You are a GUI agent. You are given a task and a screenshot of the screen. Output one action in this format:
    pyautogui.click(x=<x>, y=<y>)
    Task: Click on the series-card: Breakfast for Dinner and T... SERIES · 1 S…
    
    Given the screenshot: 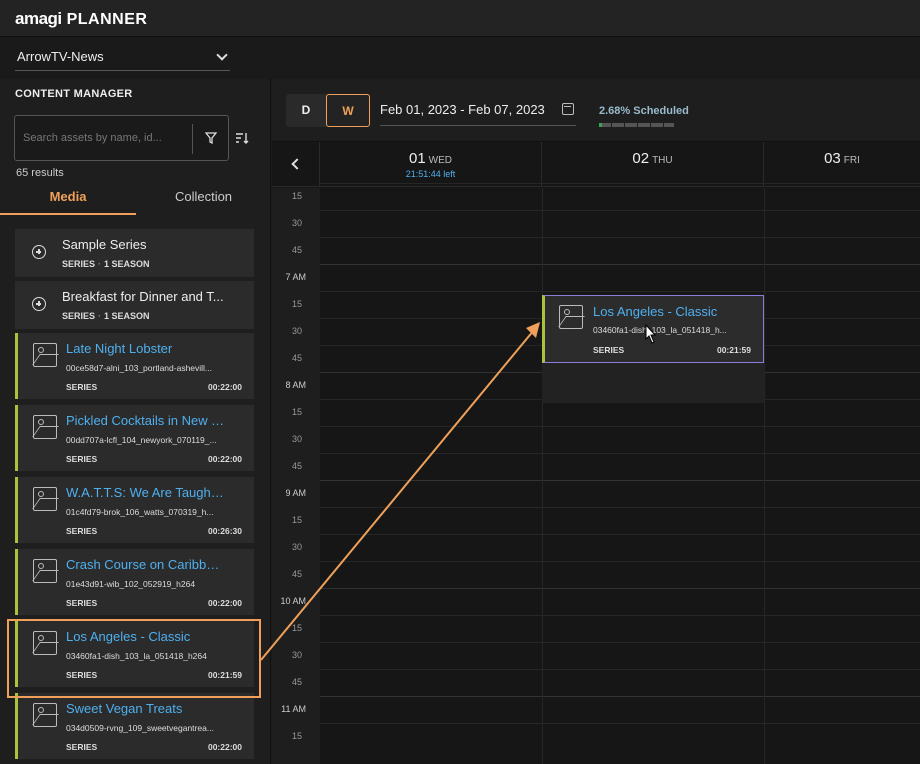 What is the action you would take?
    pyautogui.click(x=134, y=305)
    